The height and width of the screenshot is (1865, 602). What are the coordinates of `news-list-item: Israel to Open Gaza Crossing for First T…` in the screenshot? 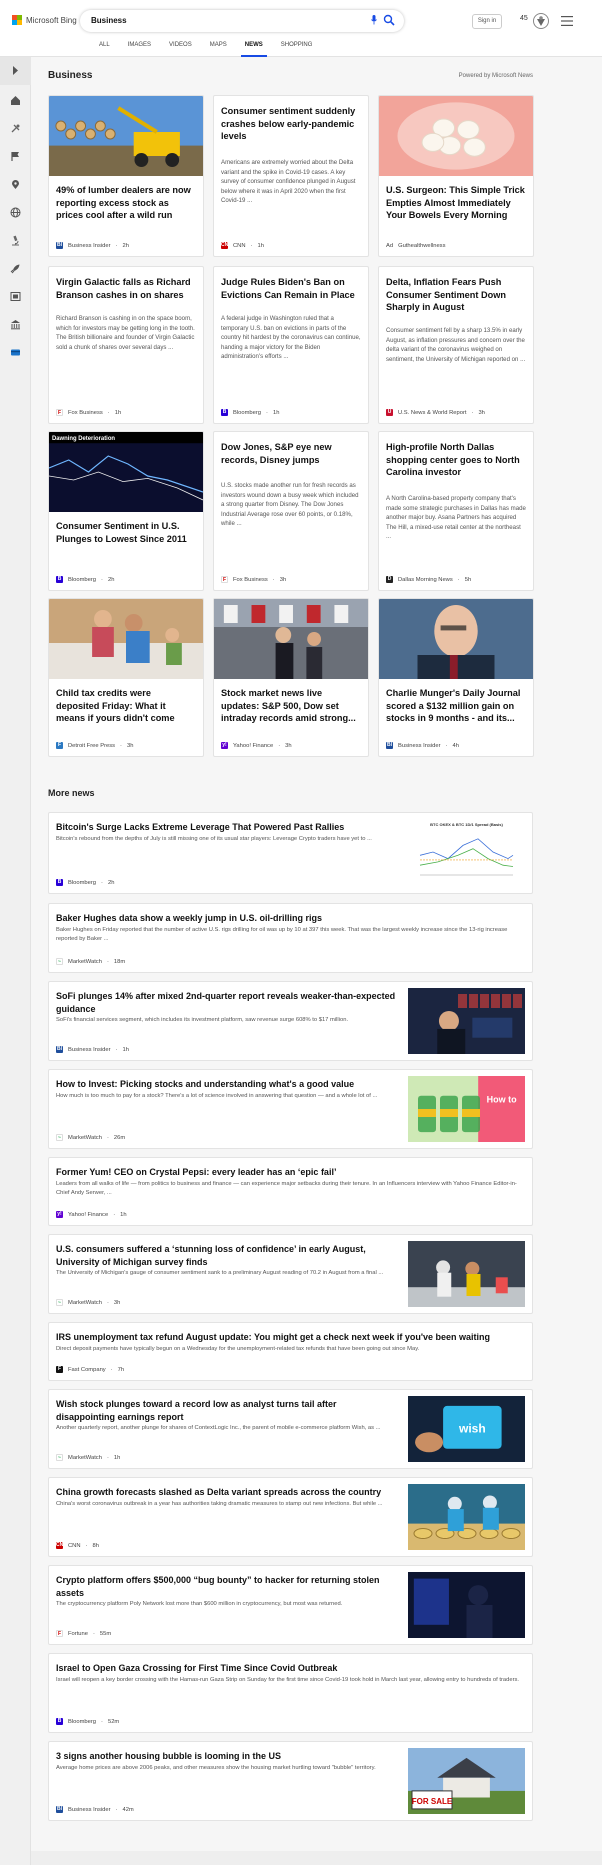 It's located at (290, 1693).